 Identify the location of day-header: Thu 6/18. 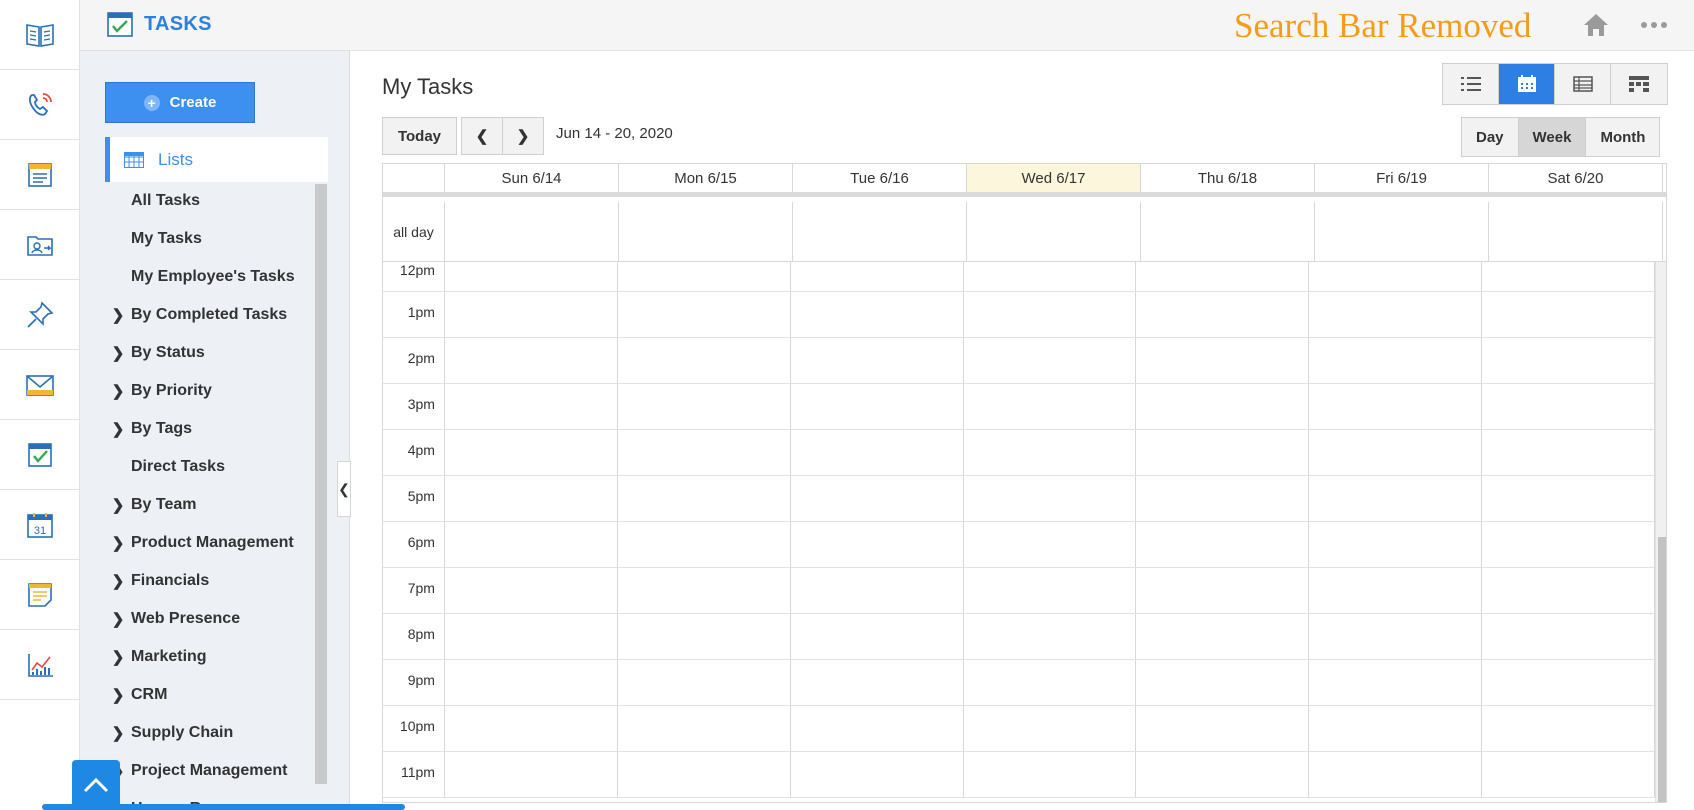
(1228, 178).